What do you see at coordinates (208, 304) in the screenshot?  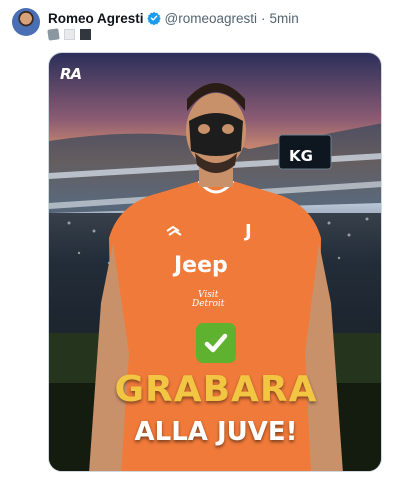 I see `sleeve-line-2: Detroit` at bounding box center [208, 304].